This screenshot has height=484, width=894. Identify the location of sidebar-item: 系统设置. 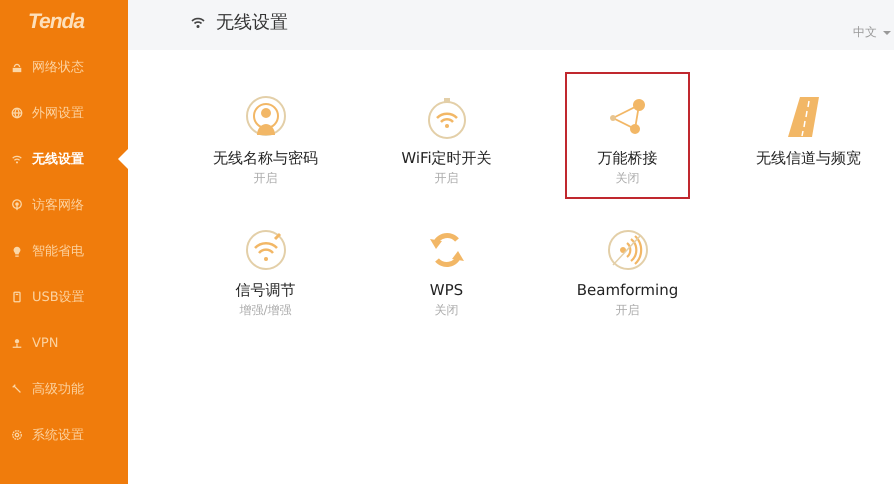
(64, 435).